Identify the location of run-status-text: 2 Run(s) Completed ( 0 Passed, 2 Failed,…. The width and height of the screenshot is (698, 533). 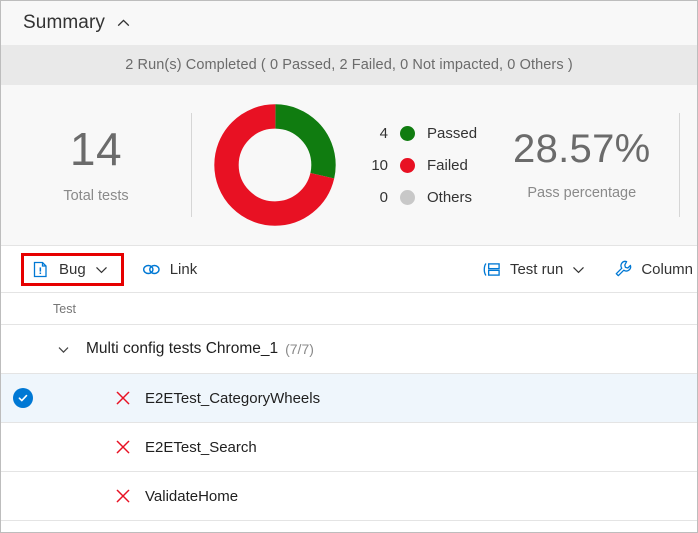
(349, 65).